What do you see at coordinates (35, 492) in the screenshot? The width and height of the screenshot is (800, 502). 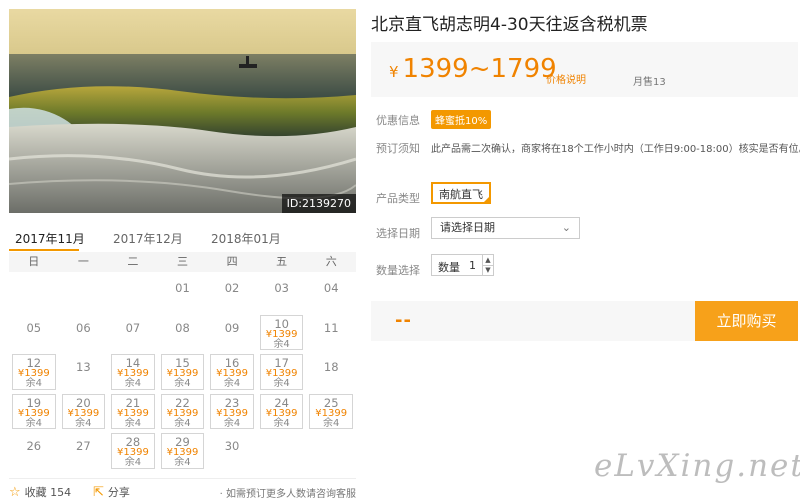 I see `favorite-label: 收藏` at bounding box center [35, 492].